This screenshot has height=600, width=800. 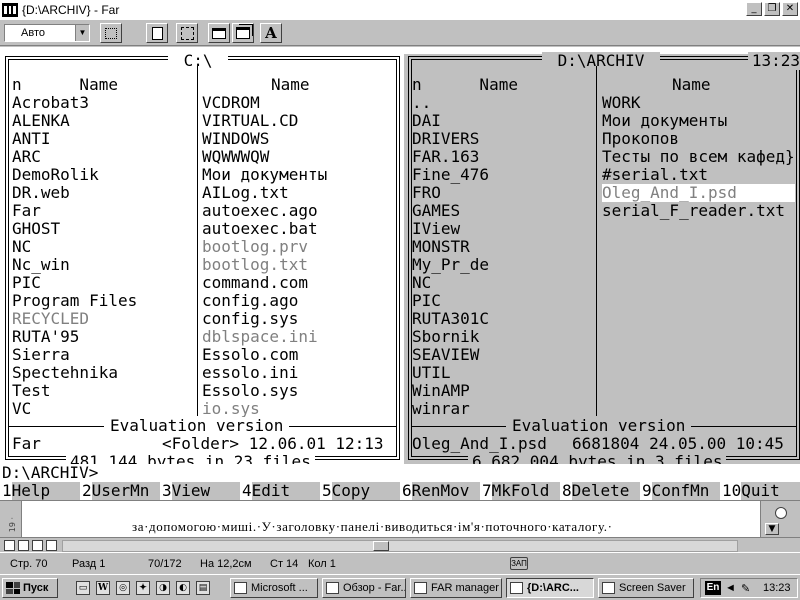 I want to click on left-col1-header: n Name, so click(x=65, y=85).